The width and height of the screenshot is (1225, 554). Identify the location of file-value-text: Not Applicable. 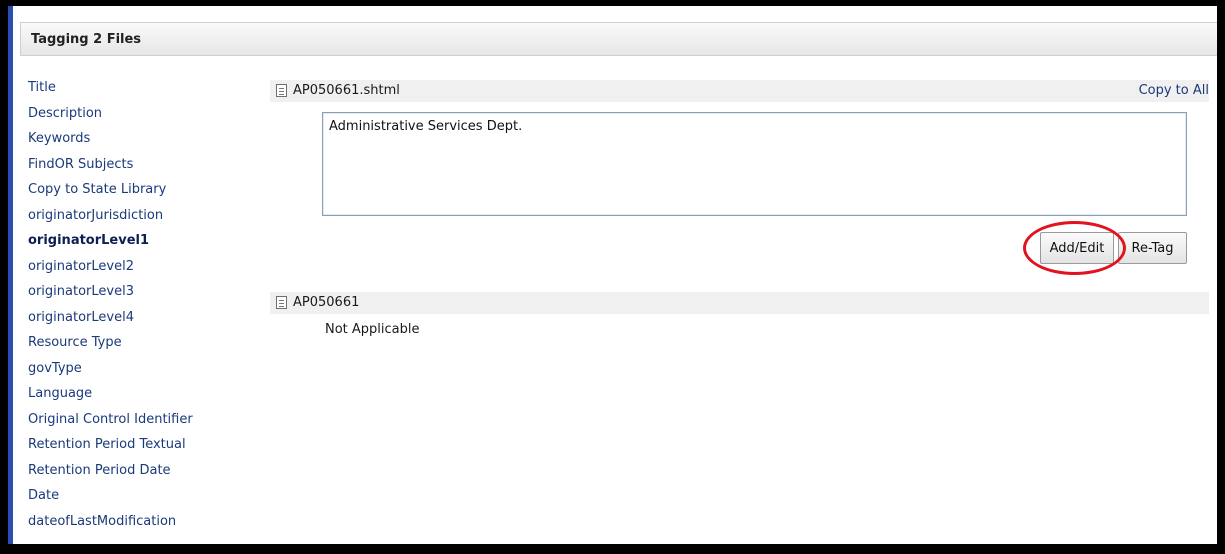
(372, 329).